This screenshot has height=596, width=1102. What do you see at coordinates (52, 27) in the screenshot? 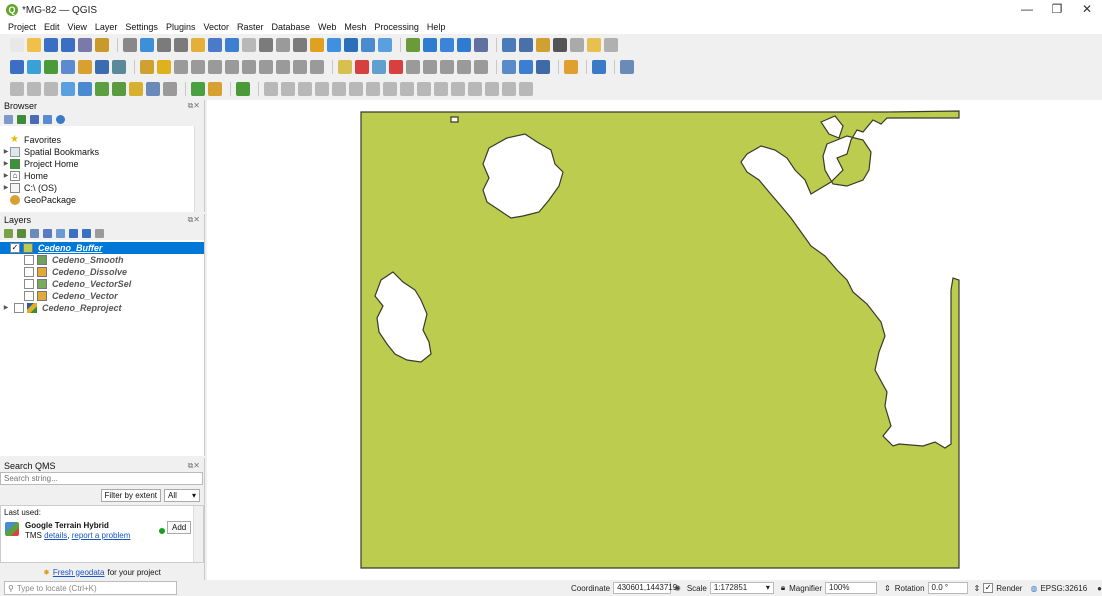
I see `menu-edit: Edit` at bounding box center [52, 27].